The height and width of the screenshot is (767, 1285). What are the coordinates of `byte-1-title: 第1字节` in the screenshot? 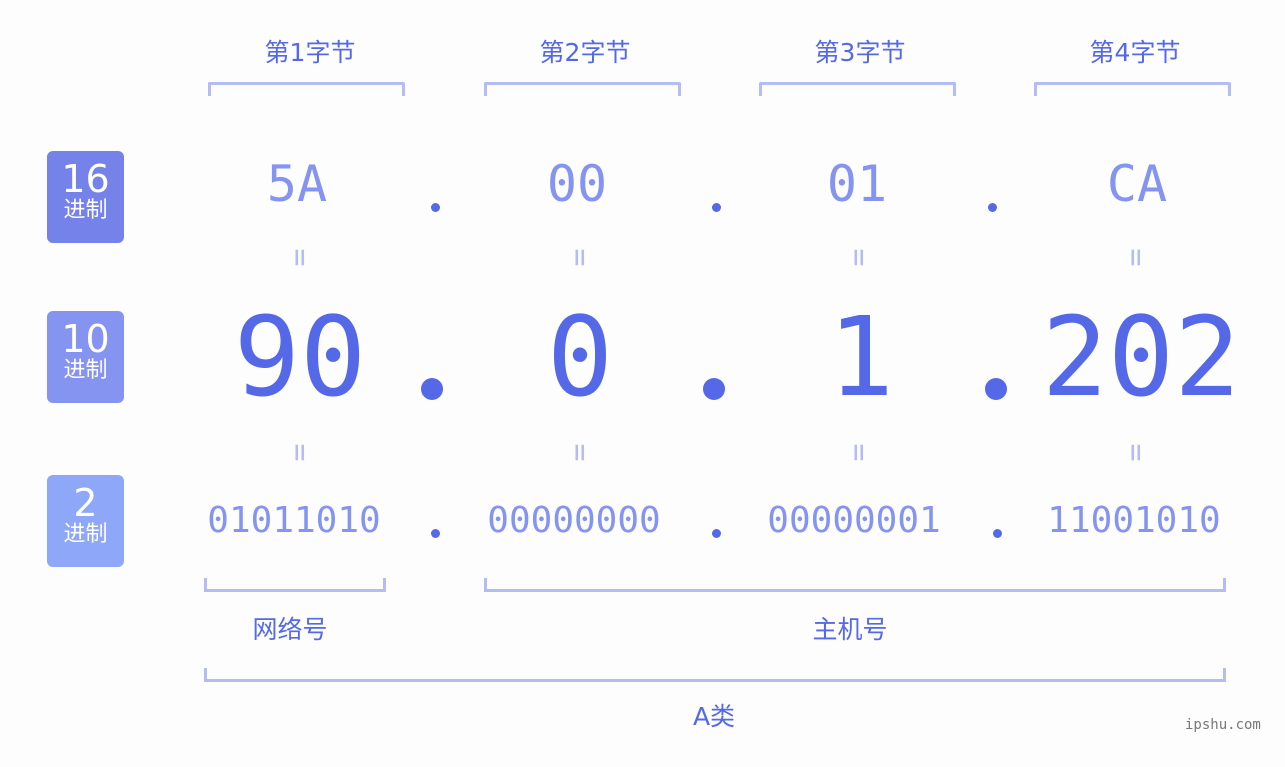 It's located at (310, 52).